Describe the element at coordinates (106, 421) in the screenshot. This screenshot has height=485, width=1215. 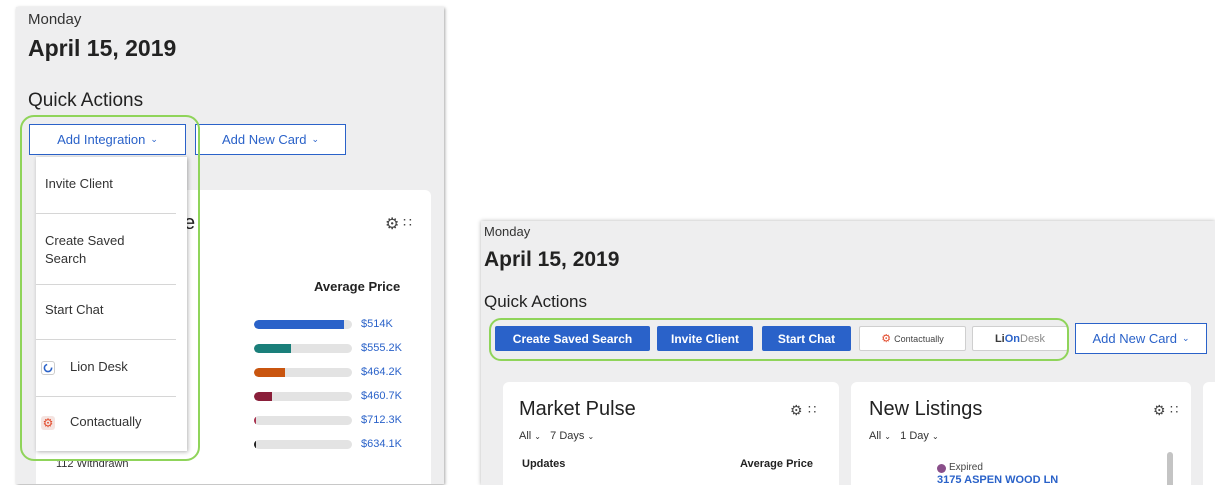
I see `menu-item-contactually: Contactually` at that location.